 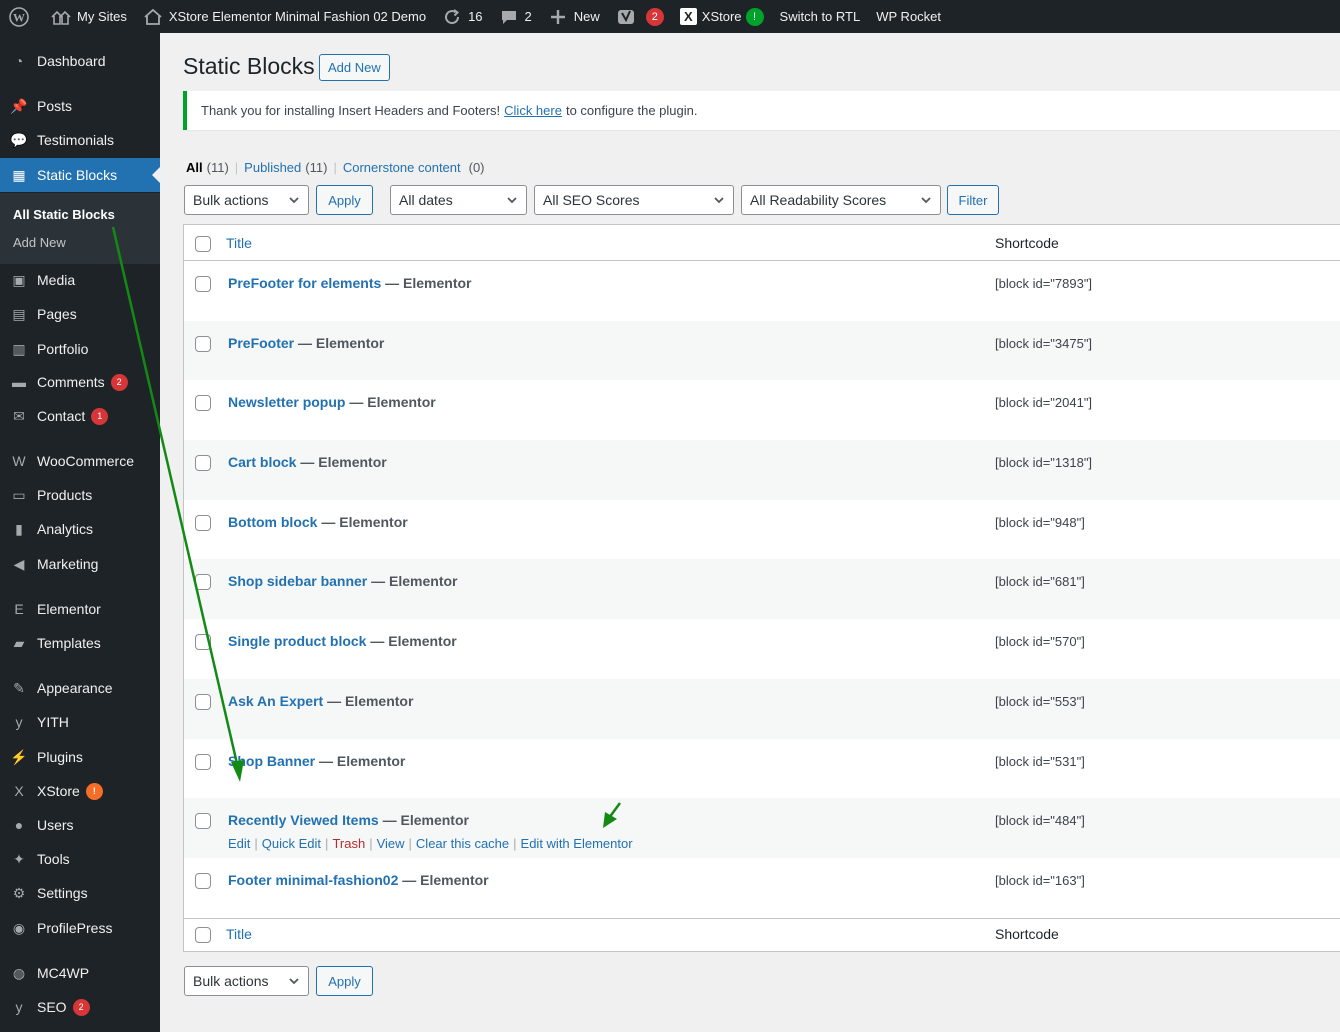 I want to click on sidebar-item-profilepress: ◉ ProfilePress, so click(x=80, y=928).